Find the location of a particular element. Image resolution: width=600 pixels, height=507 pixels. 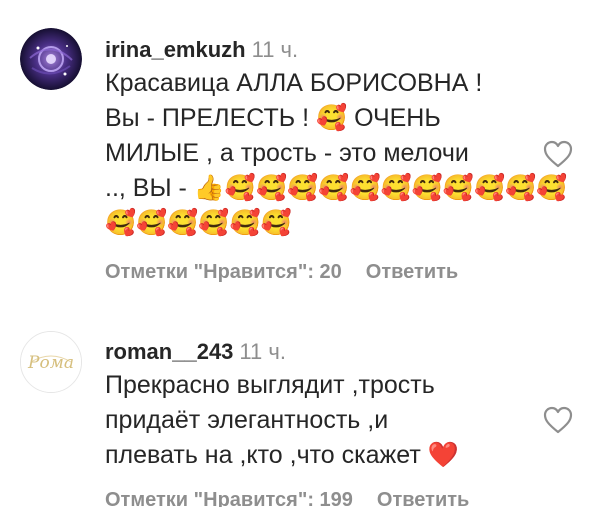

comment-text-line: МИЛЫЕ , а трость - это мелочи is located at coordinates (287, 153).